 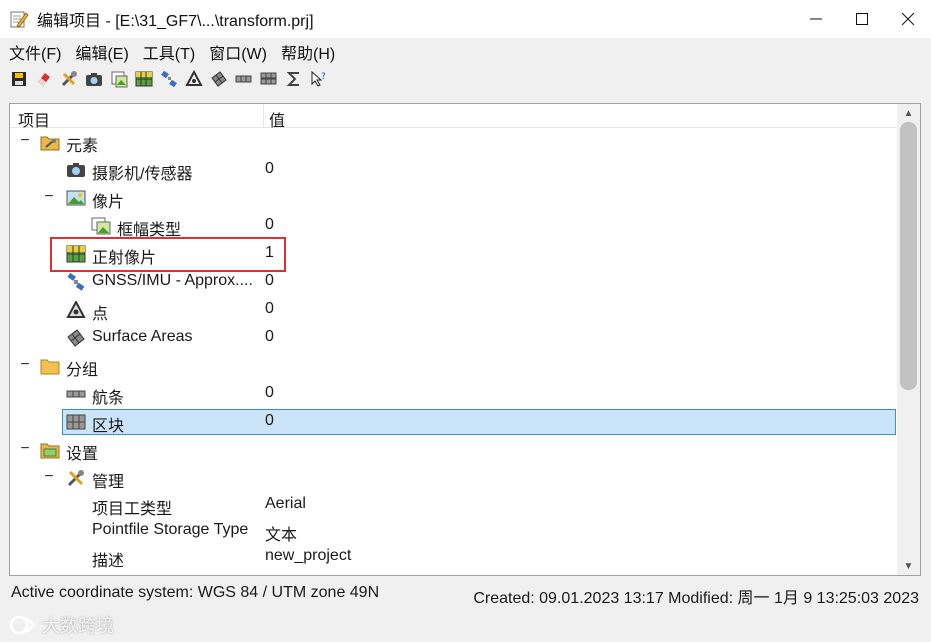 I want to click on tree-row: − 分组, so click(x=453, y=366).